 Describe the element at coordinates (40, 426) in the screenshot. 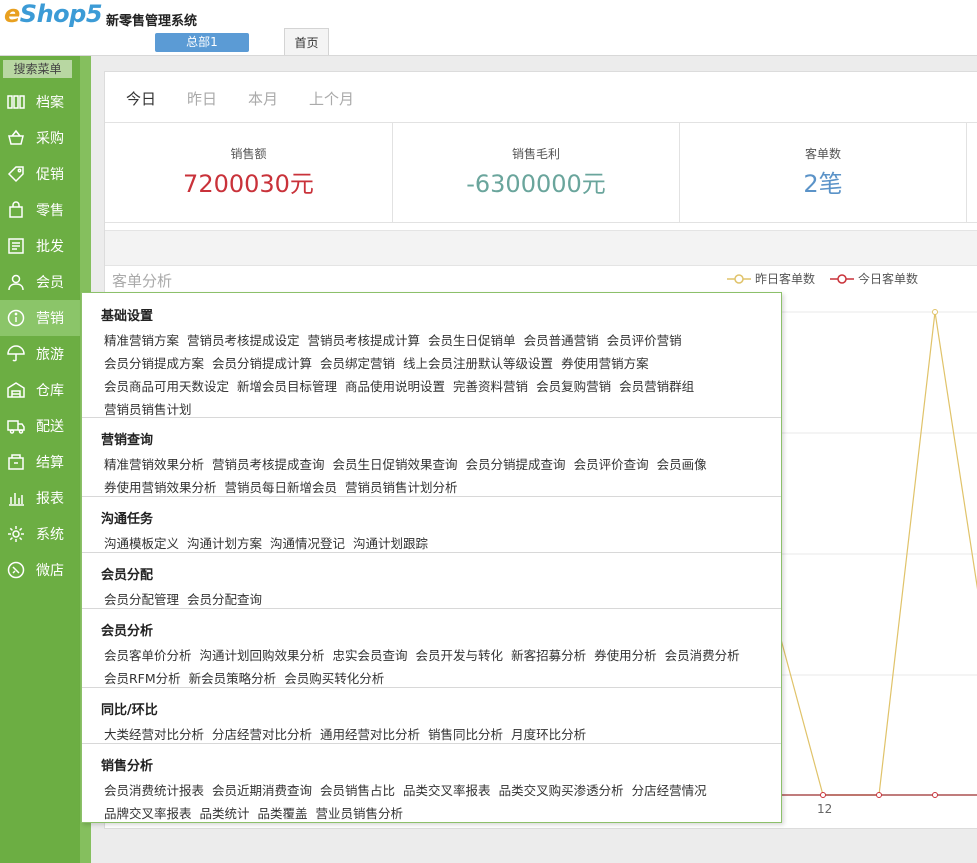

I see `sidebar-item-delivery: 配送` at that location.